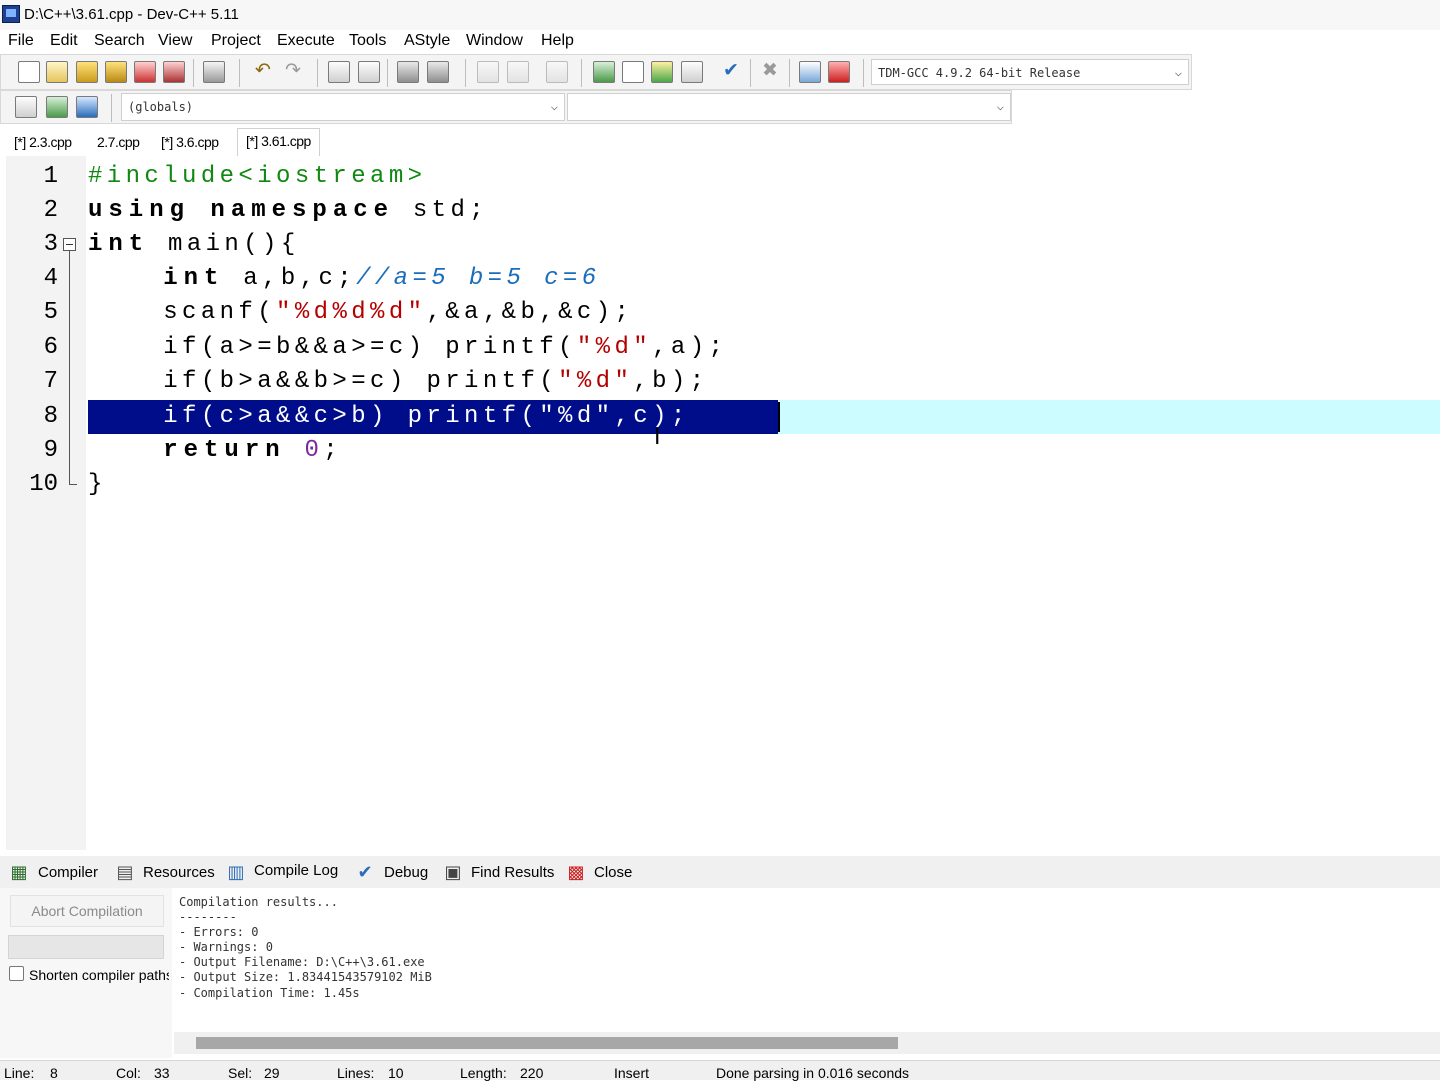  What do you see at coordinates (408, 72) in the screenshot?
I see `indent-icon` at bounding box center [408, 72].